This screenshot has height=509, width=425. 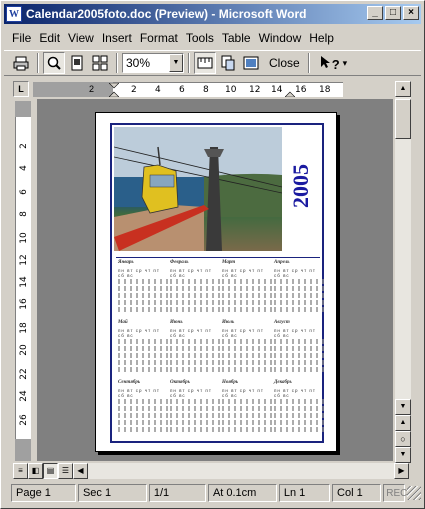 I want to click on full-screen-button, so click(x=251, y=63).